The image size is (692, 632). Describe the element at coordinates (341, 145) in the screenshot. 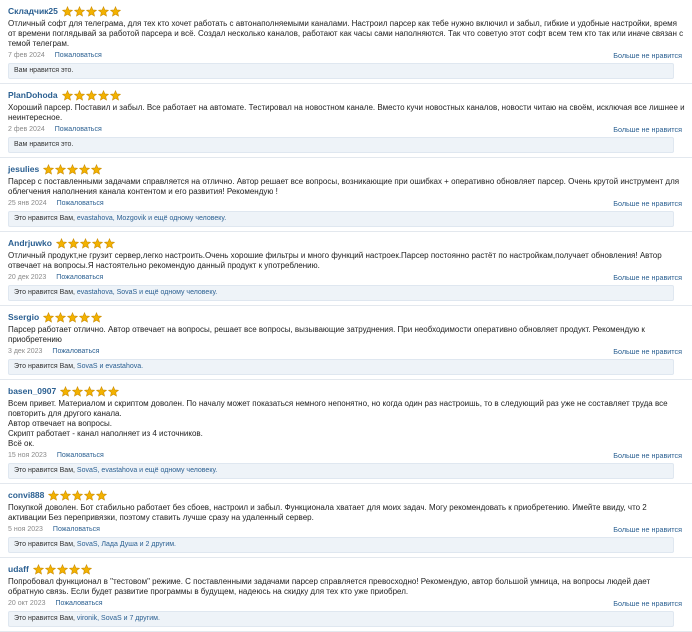

I see `likes-summary: Вам нравится это.` at that location.